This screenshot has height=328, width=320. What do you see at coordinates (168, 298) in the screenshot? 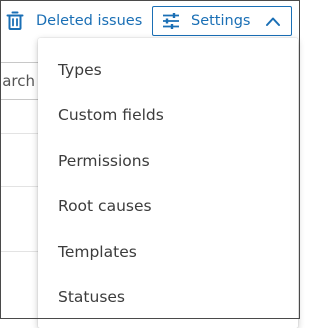
I see `menu-item-statuses: Statuses` at bounding box center [168, 298].